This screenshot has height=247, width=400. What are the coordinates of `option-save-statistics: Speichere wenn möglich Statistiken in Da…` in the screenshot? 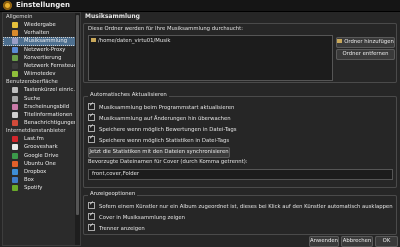 It's located at (159, 139).